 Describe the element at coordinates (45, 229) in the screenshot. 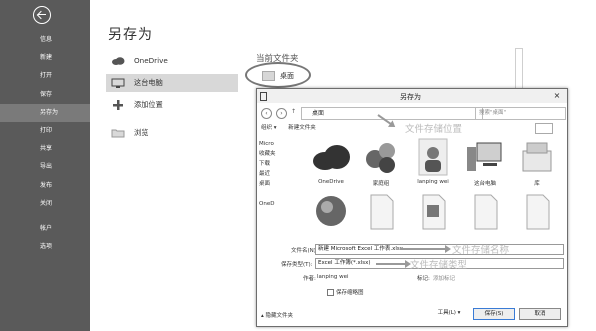

I see `menu-item-account: 帐户` at that location.